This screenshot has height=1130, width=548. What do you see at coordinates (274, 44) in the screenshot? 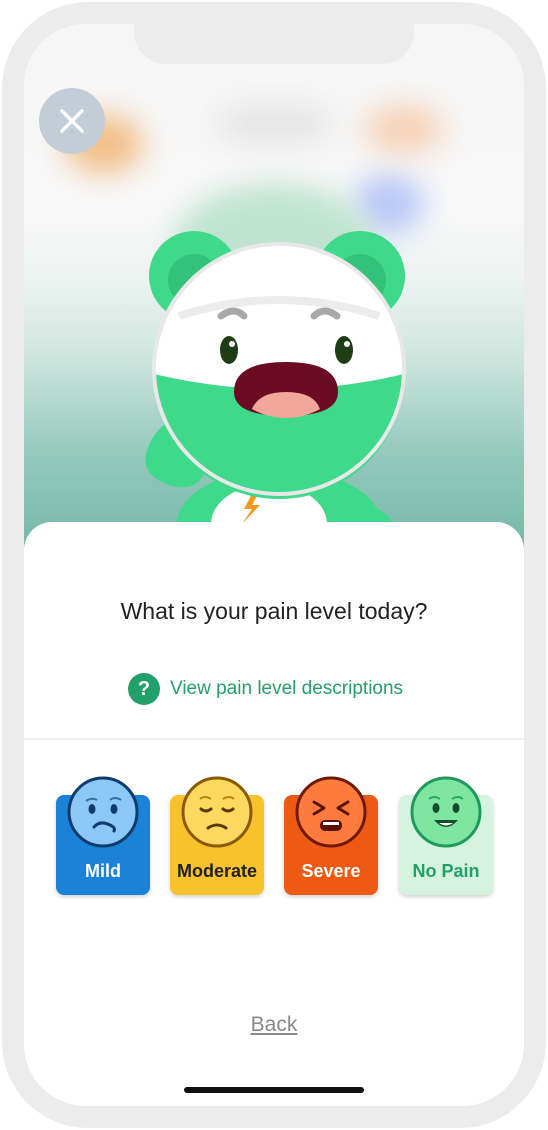
I see `device-notch` at bounding box center [274, 44].